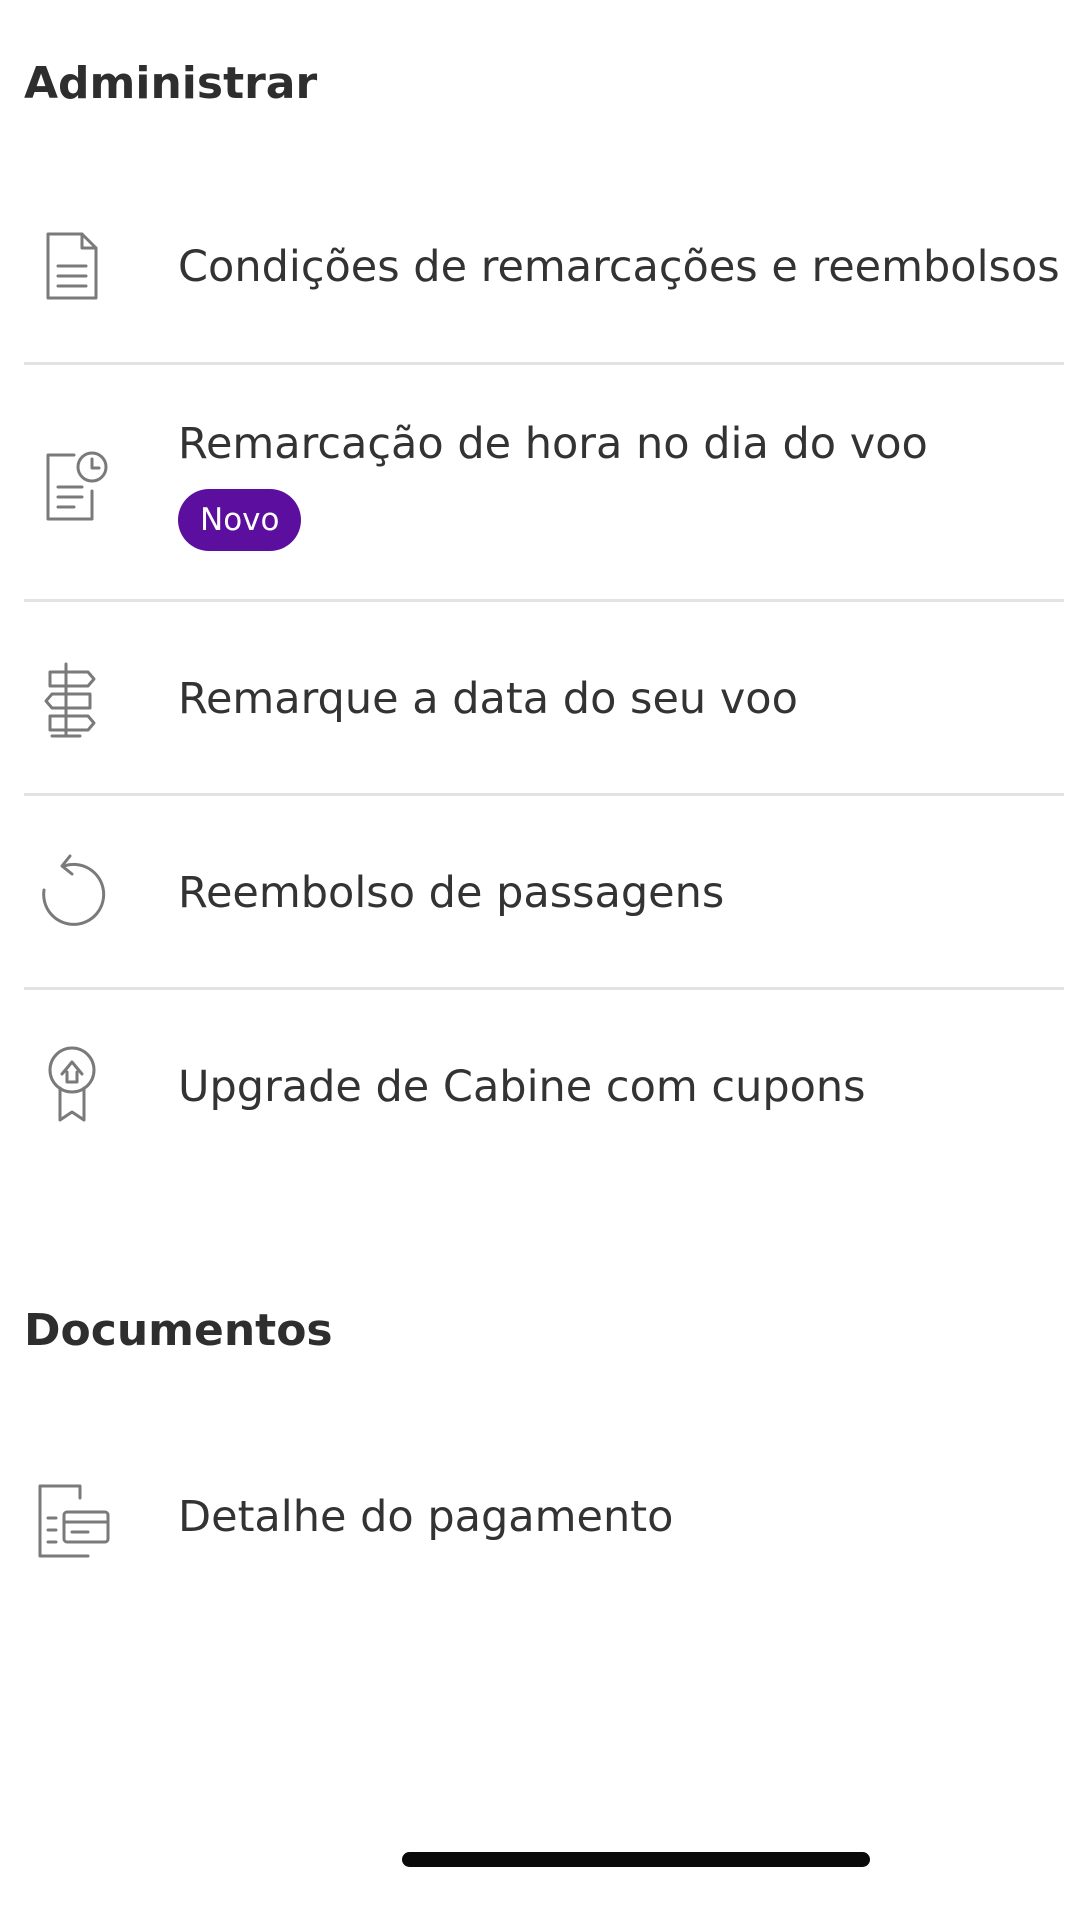 This screenshot has height=1920, width=1080. What do you see at coordinates (488, 699) in the screenshot?
I see `menu-item-label: Remarque a data do seu voo` at bounding box center [488, 699].